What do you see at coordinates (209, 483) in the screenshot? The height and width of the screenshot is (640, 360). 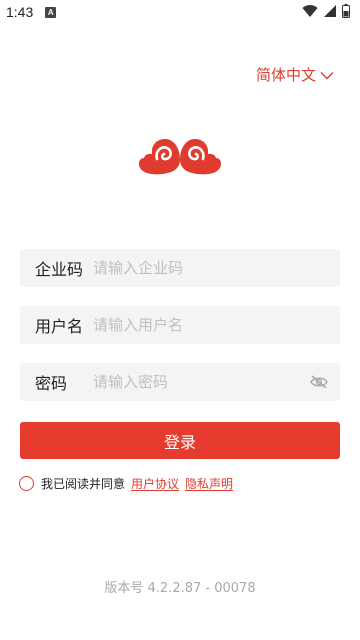 I see `privacy-statement-link: 隐私声明` at bounding box center [209, 483].